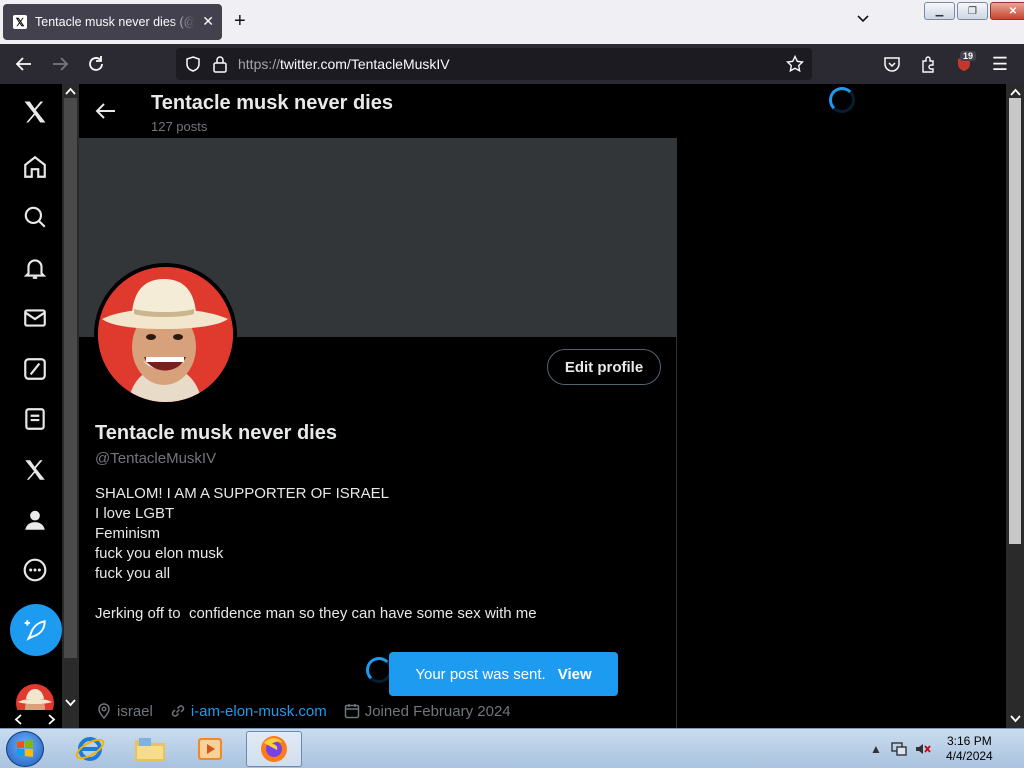 The width and height of the screenshot is (1024, 768). I want to click on url-text: https://twitter.com/TentacleMuskIV, so click(344, 64).